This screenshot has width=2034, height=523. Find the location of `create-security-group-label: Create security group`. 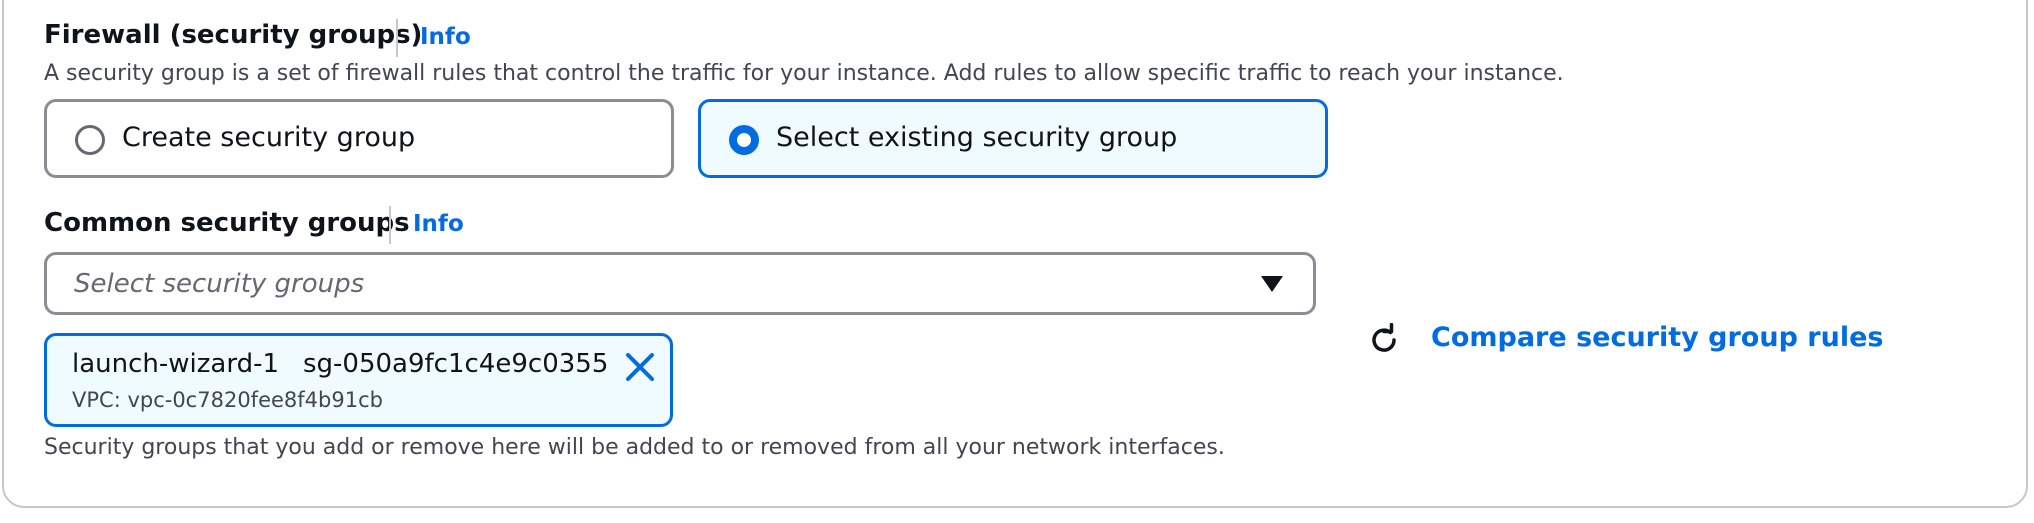

create-security-group-label: Create security group is located at coordinates (269, 137).